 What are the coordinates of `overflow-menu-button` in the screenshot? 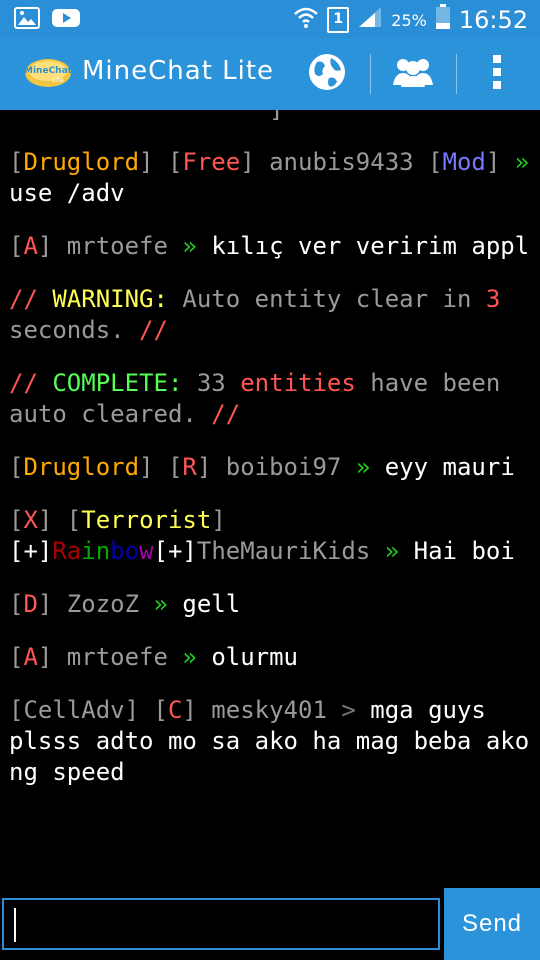 It's located at (497, 74).